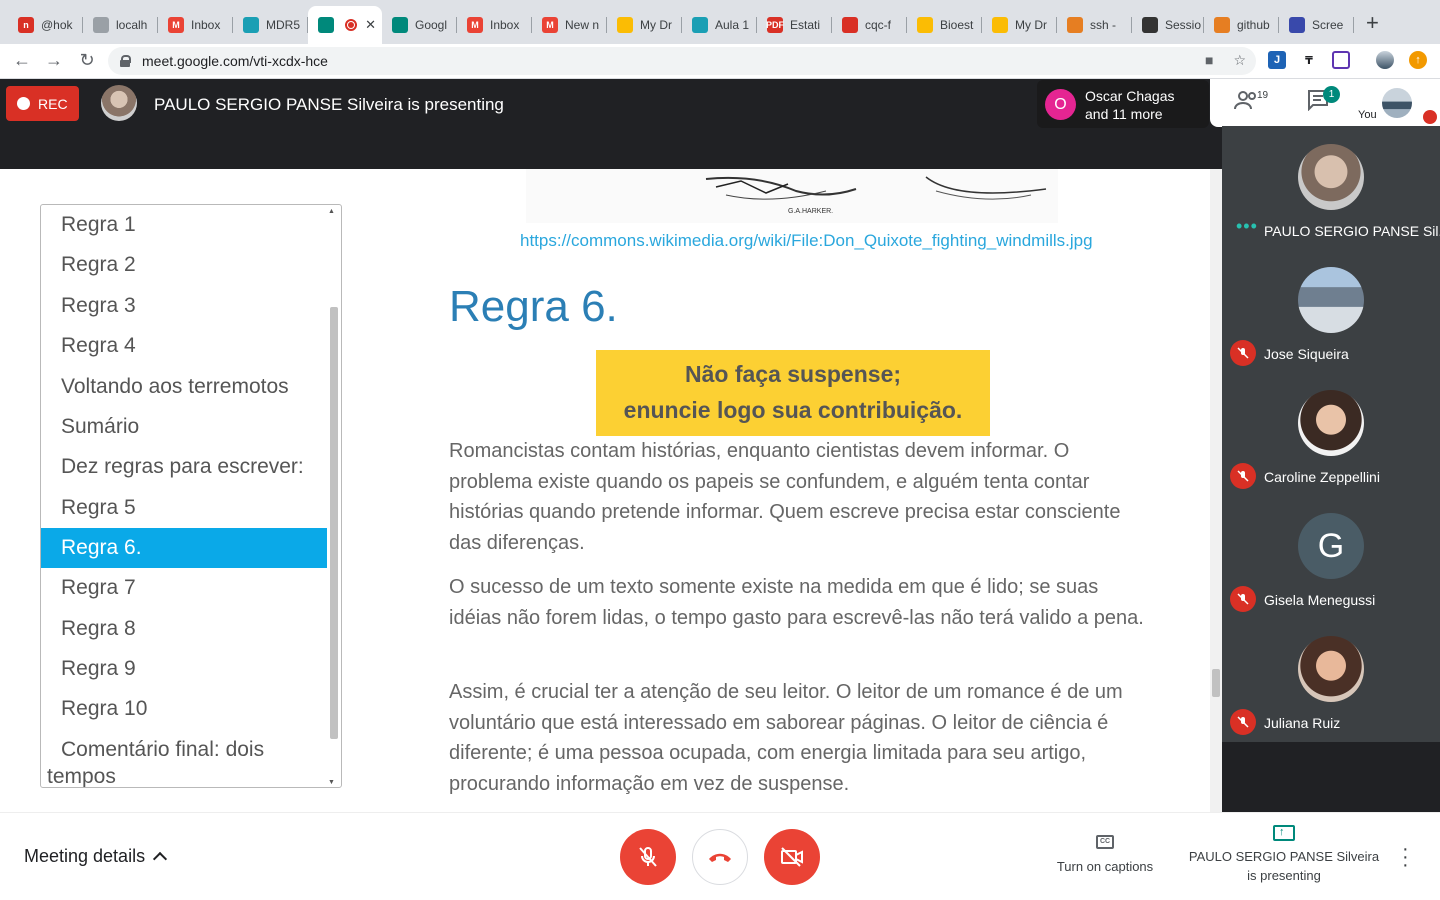 This screenshot has width=1440, height=900. What do you see at coordinates (1385, 60) in the screenshot?
I see `profile-avatar-icon` at bounding box center [1385, 60].